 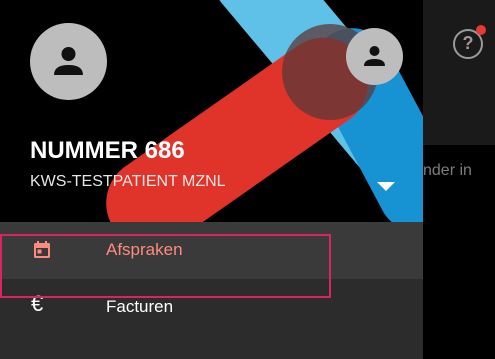 What do you see at coordinates (128, 181) in the screenshot?
I see `account-subtitle: KWS-TESTPATIENT MZNL` at bounding box center [128, 181].